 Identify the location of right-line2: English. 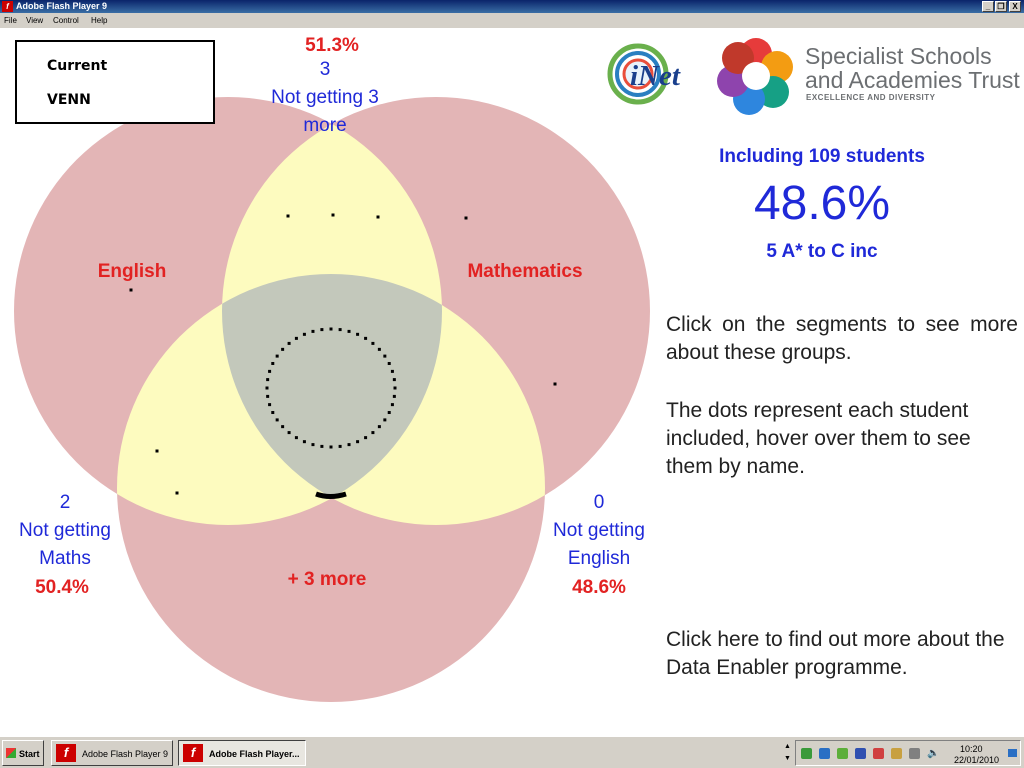
(599, 558).